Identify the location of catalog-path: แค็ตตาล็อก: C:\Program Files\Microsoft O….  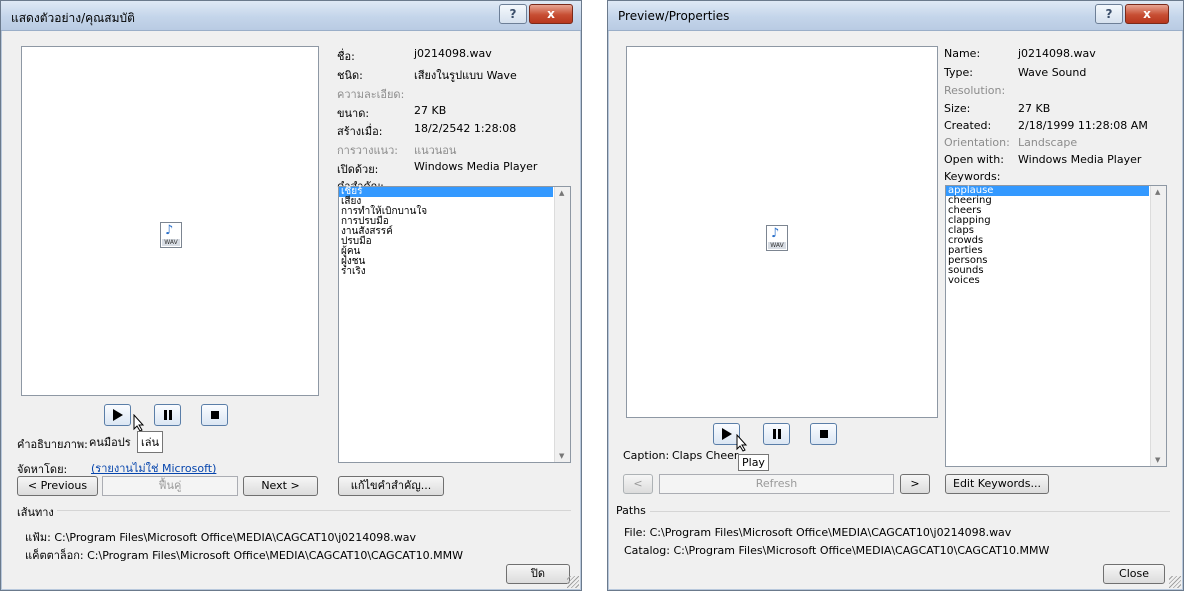
(244, 555).